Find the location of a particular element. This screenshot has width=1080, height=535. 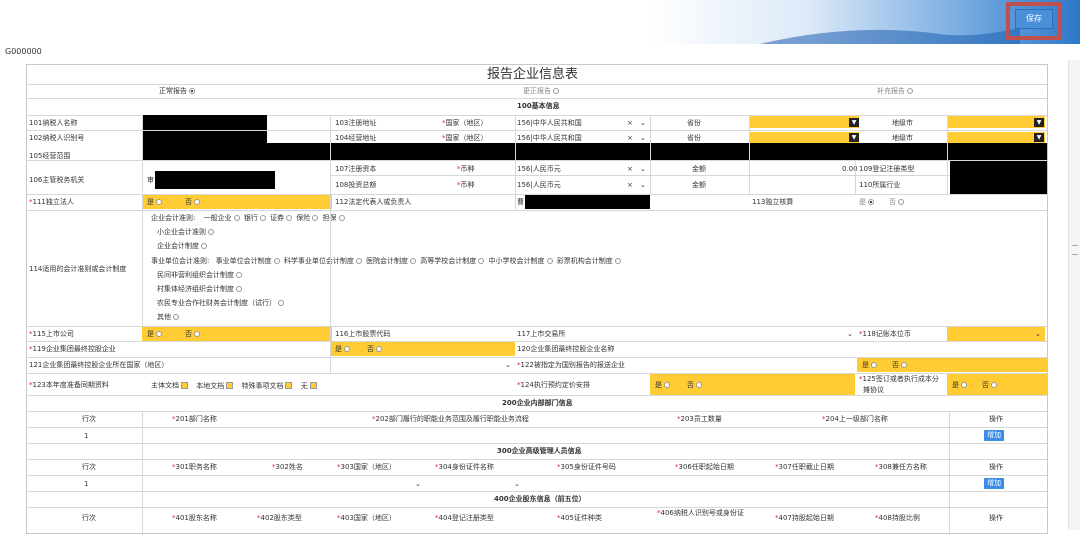

mgr-add-button: 增加 is located at coordinates (994, 483).